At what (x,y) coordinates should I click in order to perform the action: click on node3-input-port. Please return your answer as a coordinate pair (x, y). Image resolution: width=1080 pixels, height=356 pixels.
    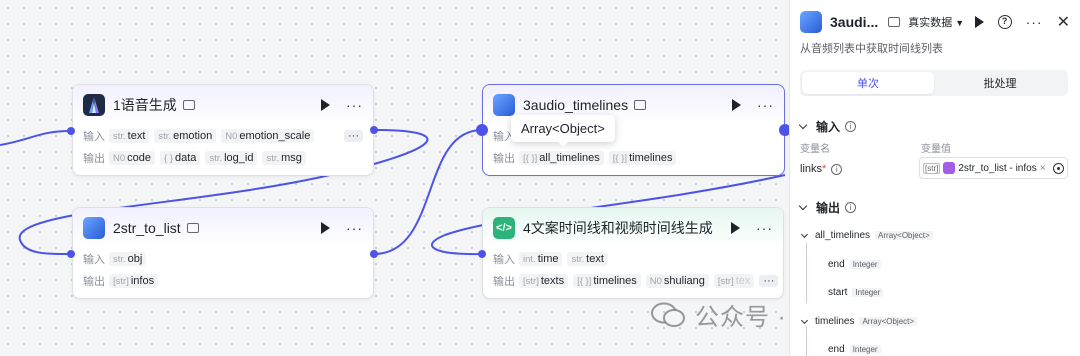
    Looking at the image, I should click on (482, 130).